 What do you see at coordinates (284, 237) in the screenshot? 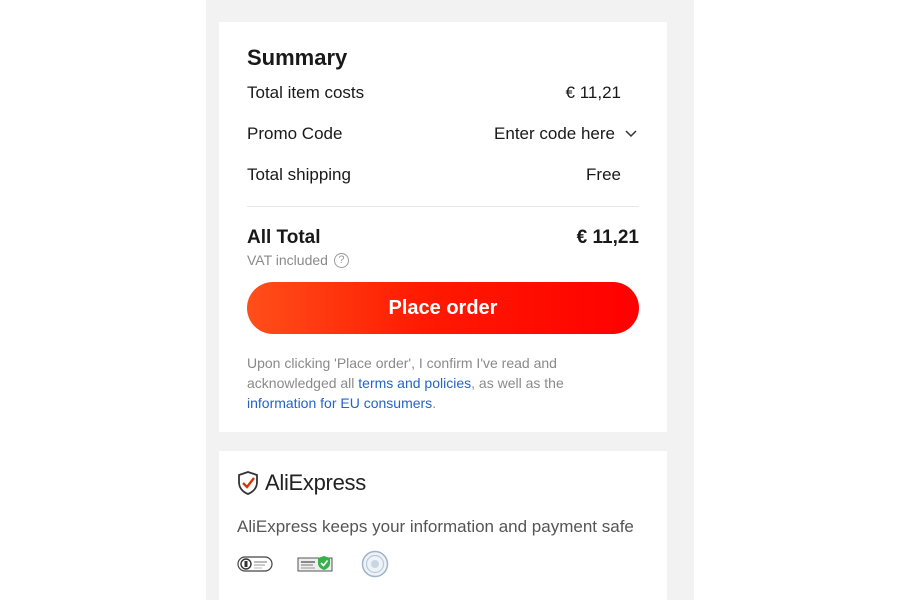
I see `all-total-label: All Total` at bounding box center [284, 237].